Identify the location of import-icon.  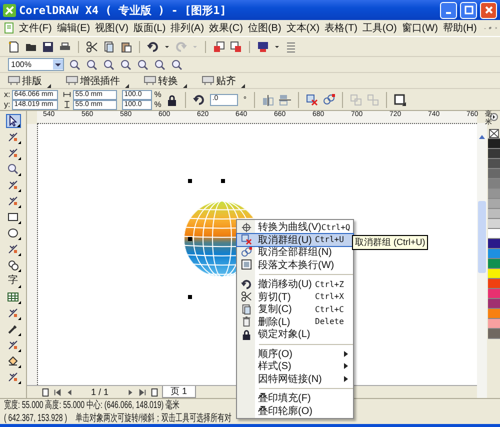
(219, 46).